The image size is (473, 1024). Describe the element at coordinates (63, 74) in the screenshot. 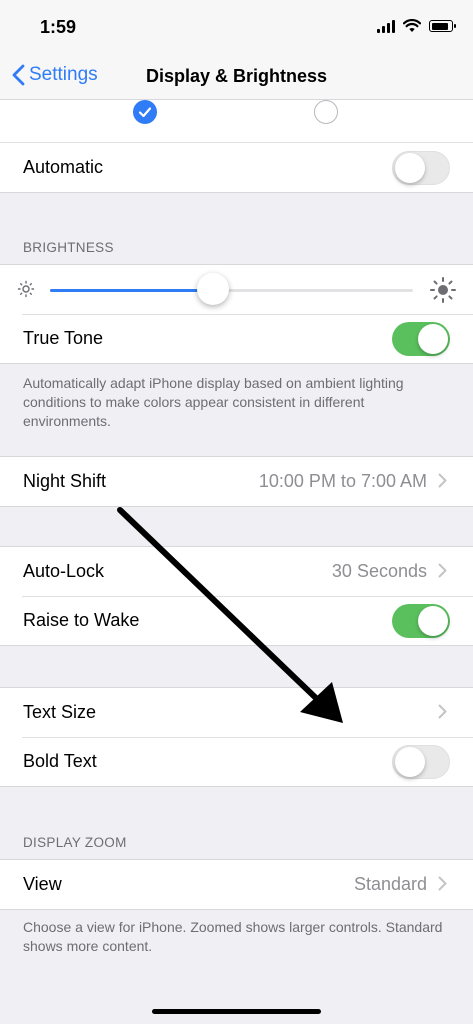

I see `back-label: Settings` at that location.